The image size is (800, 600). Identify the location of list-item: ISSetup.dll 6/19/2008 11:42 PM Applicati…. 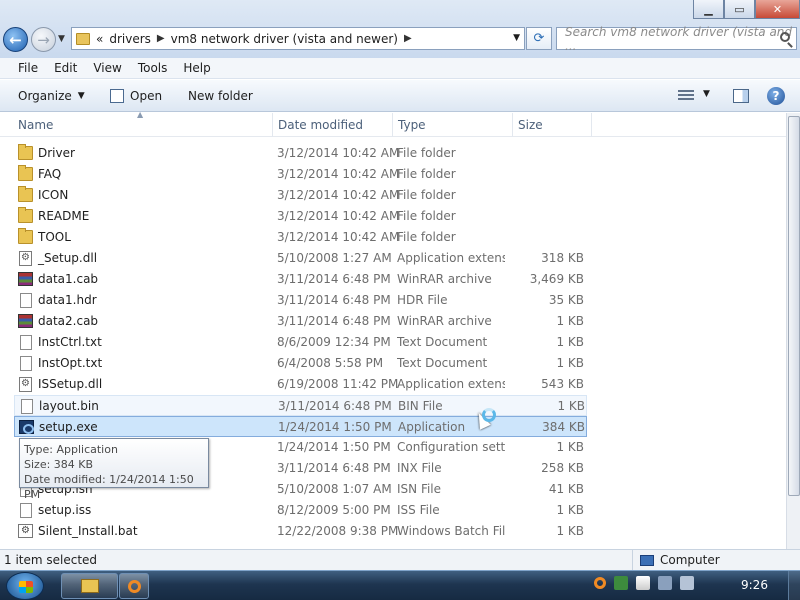
(300, 384).